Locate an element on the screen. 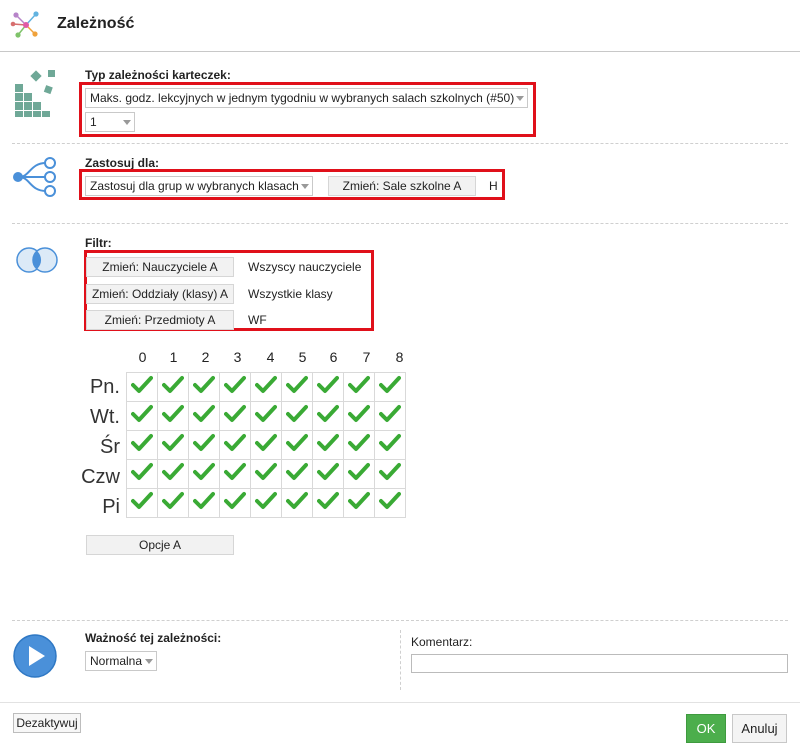 The image size is (800, 753). change-classes-button: Zmień: Oddziały (klasy) A is located at coordinates (160, 294).